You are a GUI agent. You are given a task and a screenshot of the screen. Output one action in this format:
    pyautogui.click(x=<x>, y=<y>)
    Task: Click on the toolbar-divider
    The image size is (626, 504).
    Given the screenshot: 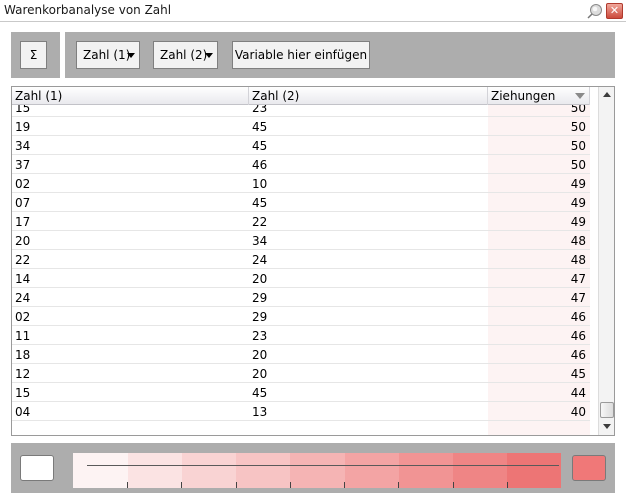 What is the action you would take?
    pyautogui.click(x=62, y=55)
    